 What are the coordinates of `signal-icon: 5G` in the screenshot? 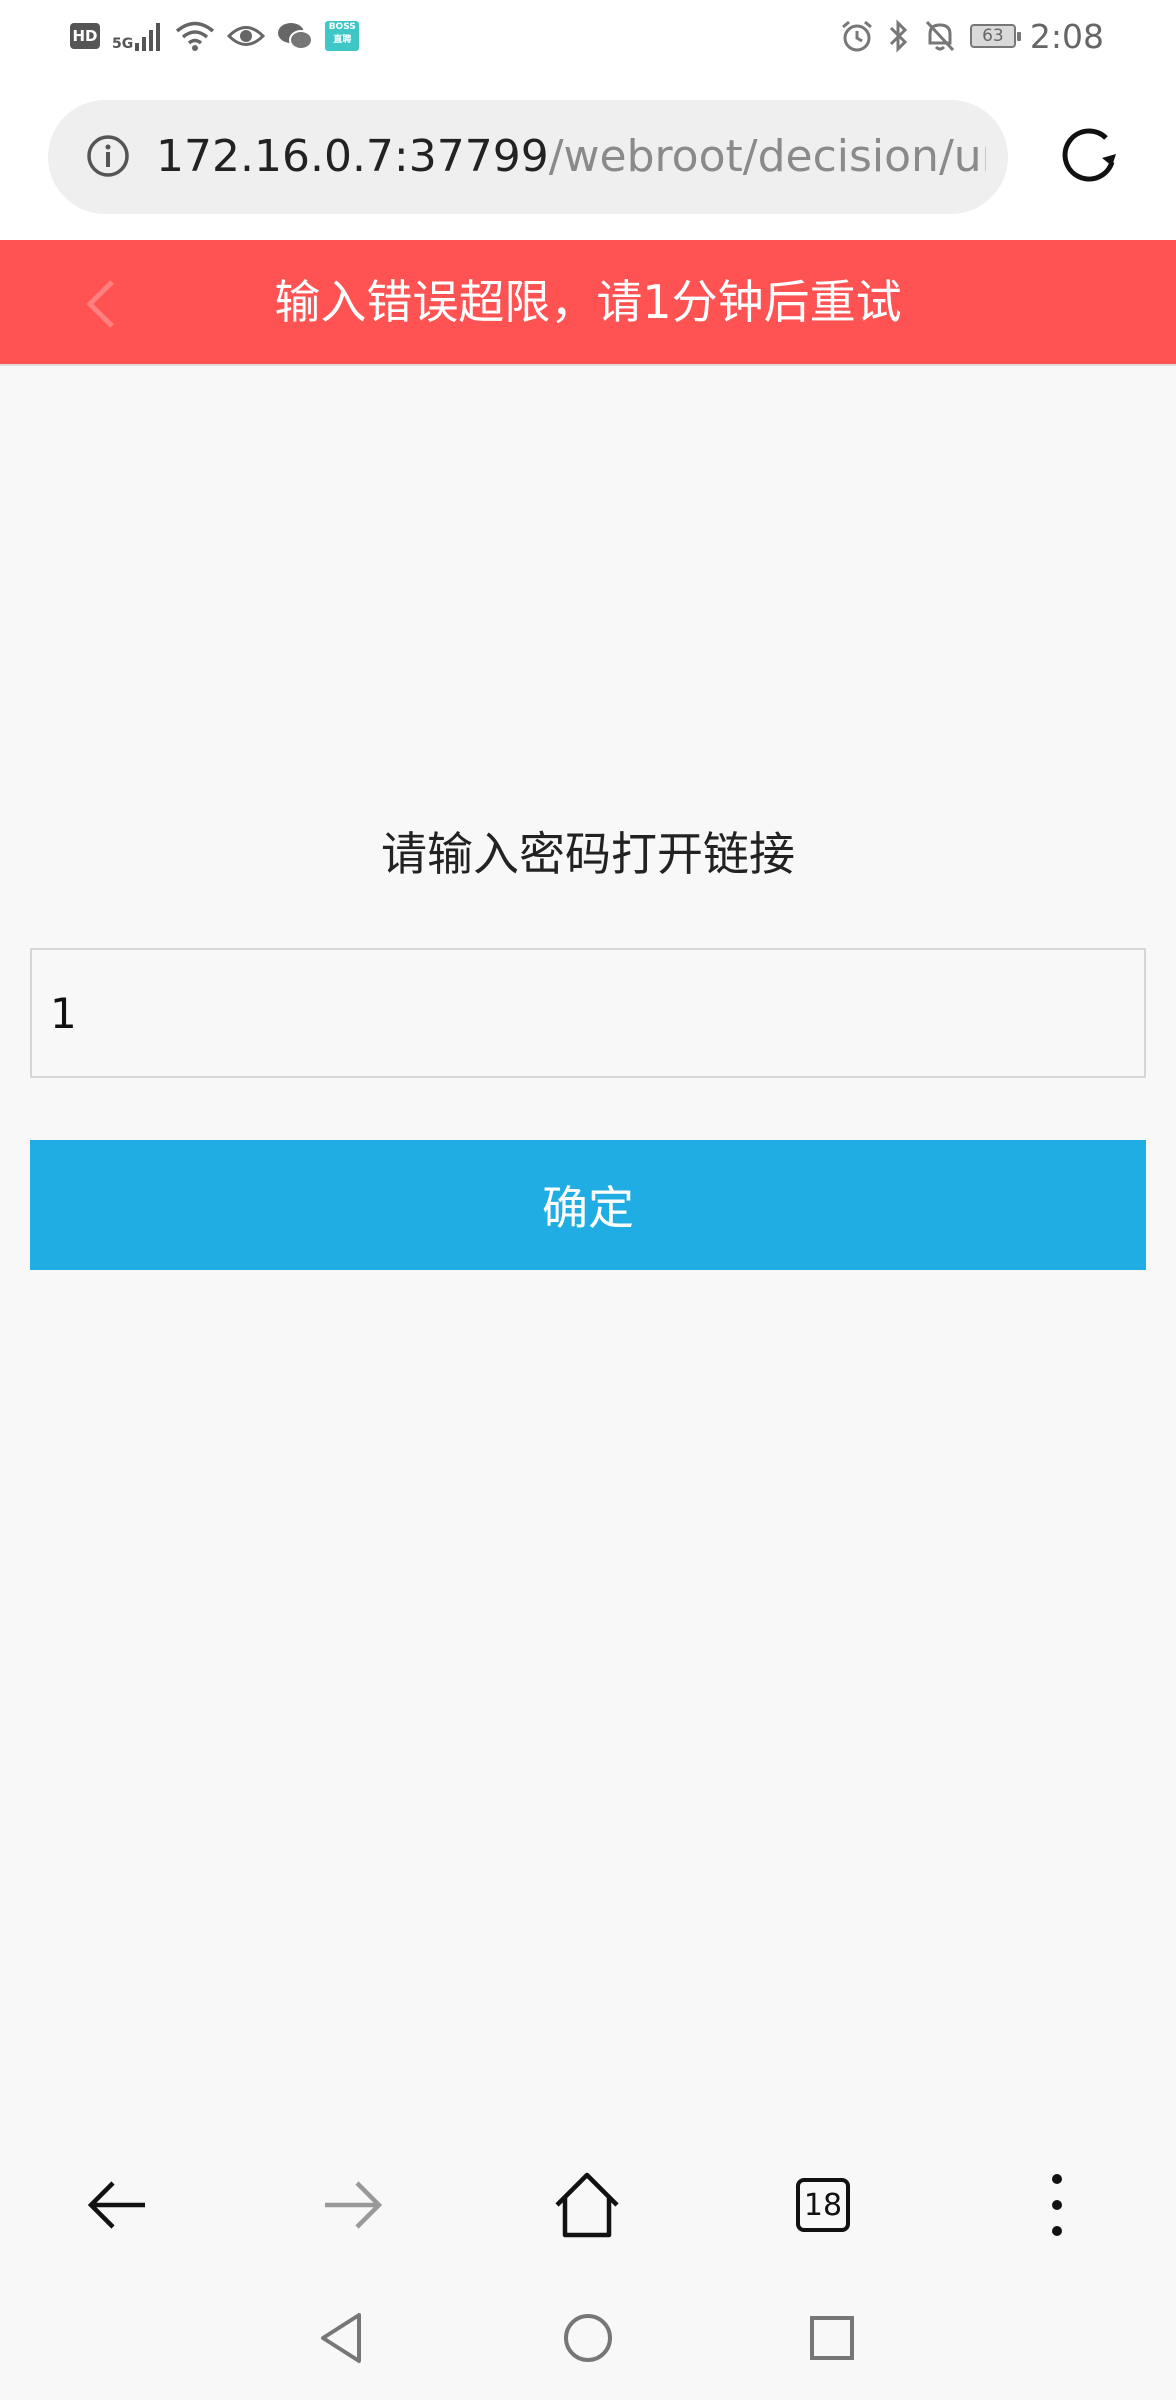 It's located at (137, 36).